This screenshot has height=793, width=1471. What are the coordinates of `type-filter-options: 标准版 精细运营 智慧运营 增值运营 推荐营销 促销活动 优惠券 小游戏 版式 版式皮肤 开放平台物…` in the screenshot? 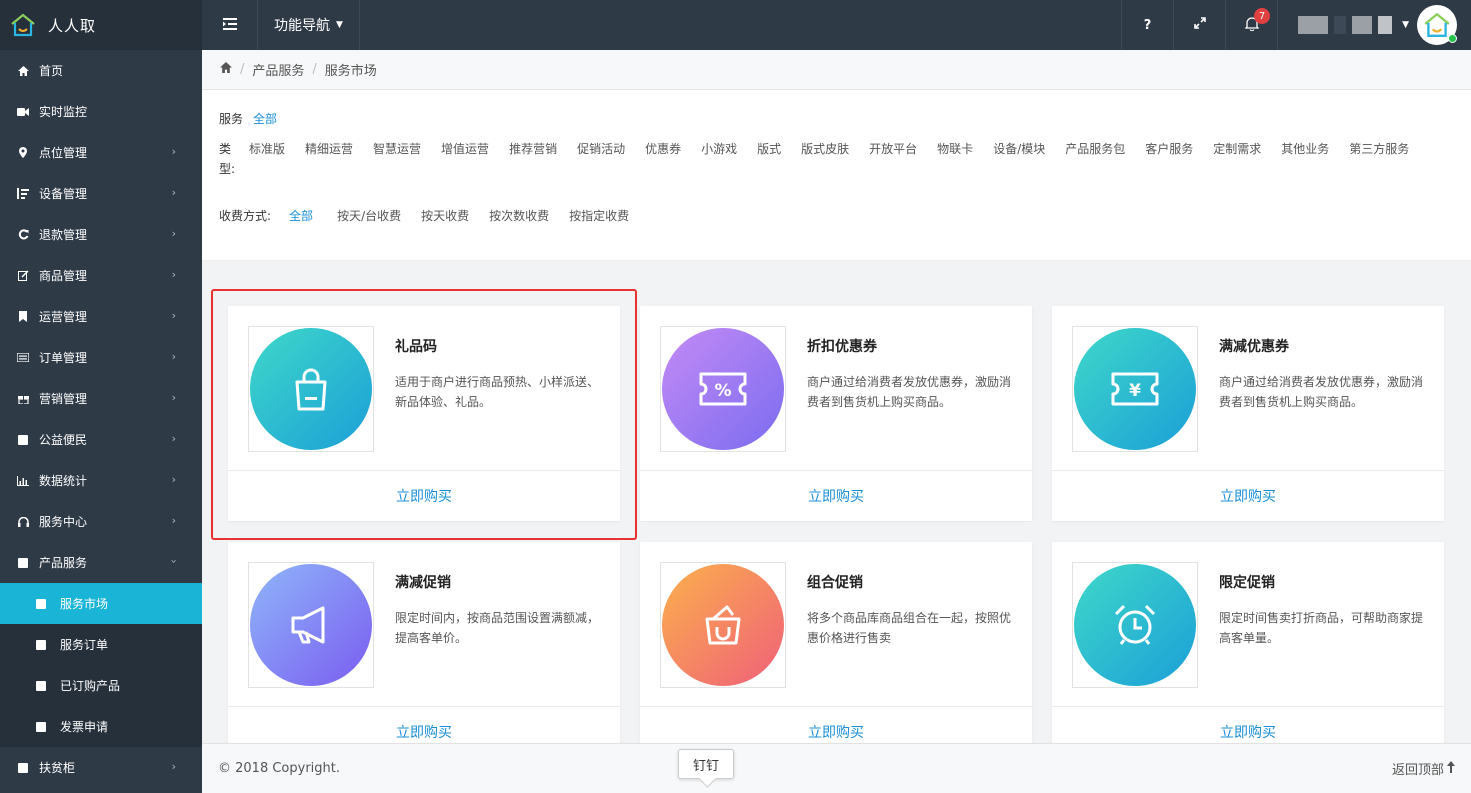 It's located at (839, 159).